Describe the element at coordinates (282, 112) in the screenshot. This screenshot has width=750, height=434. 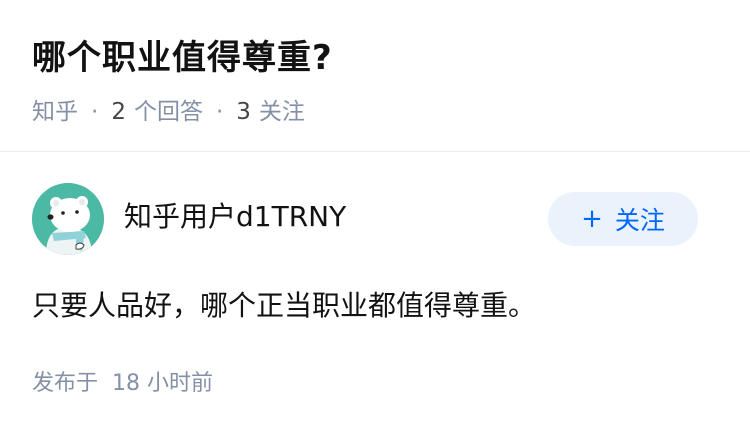
I see `follower-count-label: 关注` at that location.